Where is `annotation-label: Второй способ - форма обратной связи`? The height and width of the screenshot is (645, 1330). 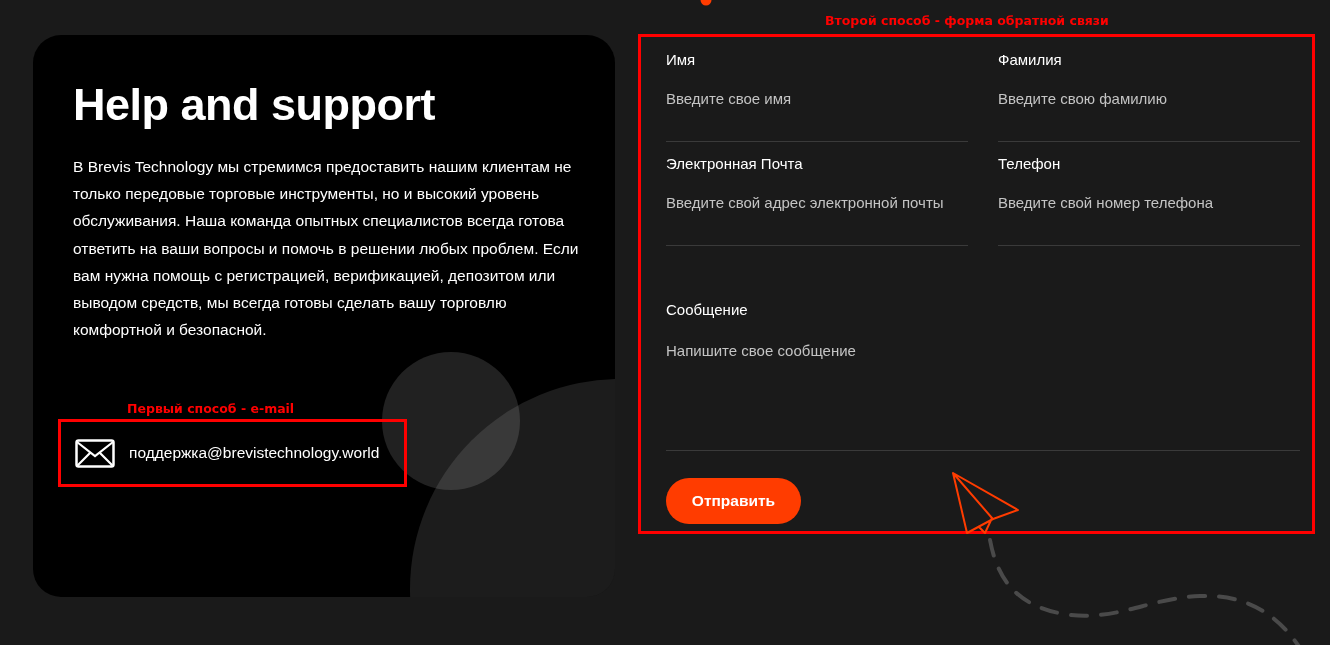
annotation-label: Второй способ - форма обратной связи is located at coordinates (967, 20).